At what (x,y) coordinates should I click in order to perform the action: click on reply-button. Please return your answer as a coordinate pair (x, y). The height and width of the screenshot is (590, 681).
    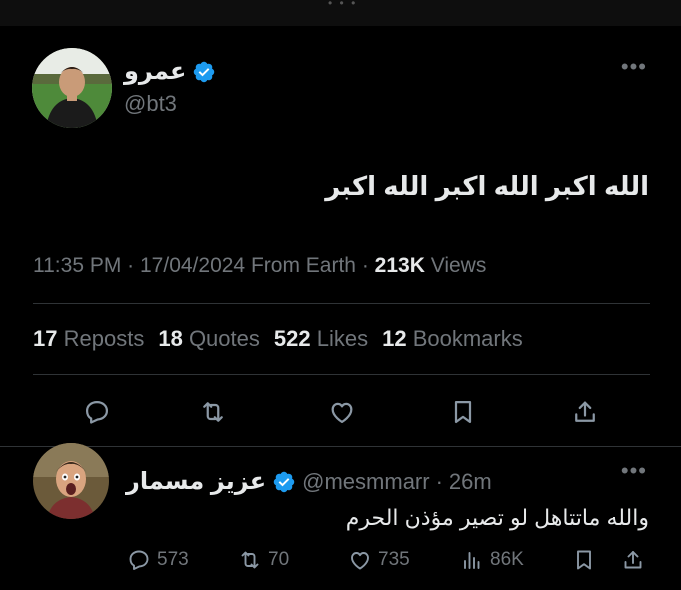
    Looking at the image, I should click on (97, 412).